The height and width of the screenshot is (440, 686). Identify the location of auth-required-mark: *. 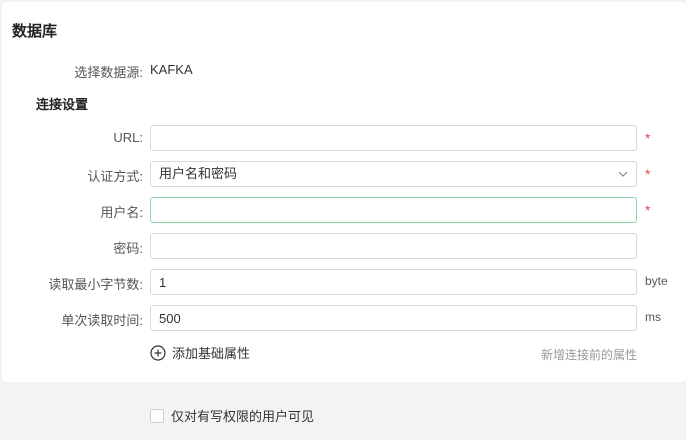
(648, 174).